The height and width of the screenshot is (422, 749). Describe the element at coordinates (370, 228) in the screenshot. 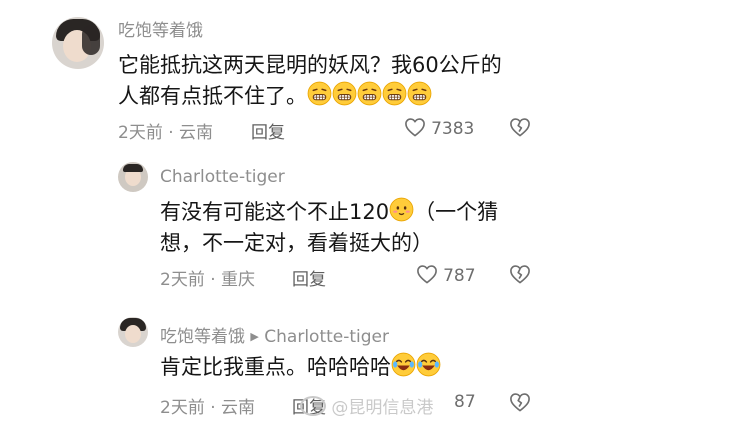

I see `comment-text: 有没有可能这个不止120 （一个猜 想，不一定对，看着挺大的）` at that location.